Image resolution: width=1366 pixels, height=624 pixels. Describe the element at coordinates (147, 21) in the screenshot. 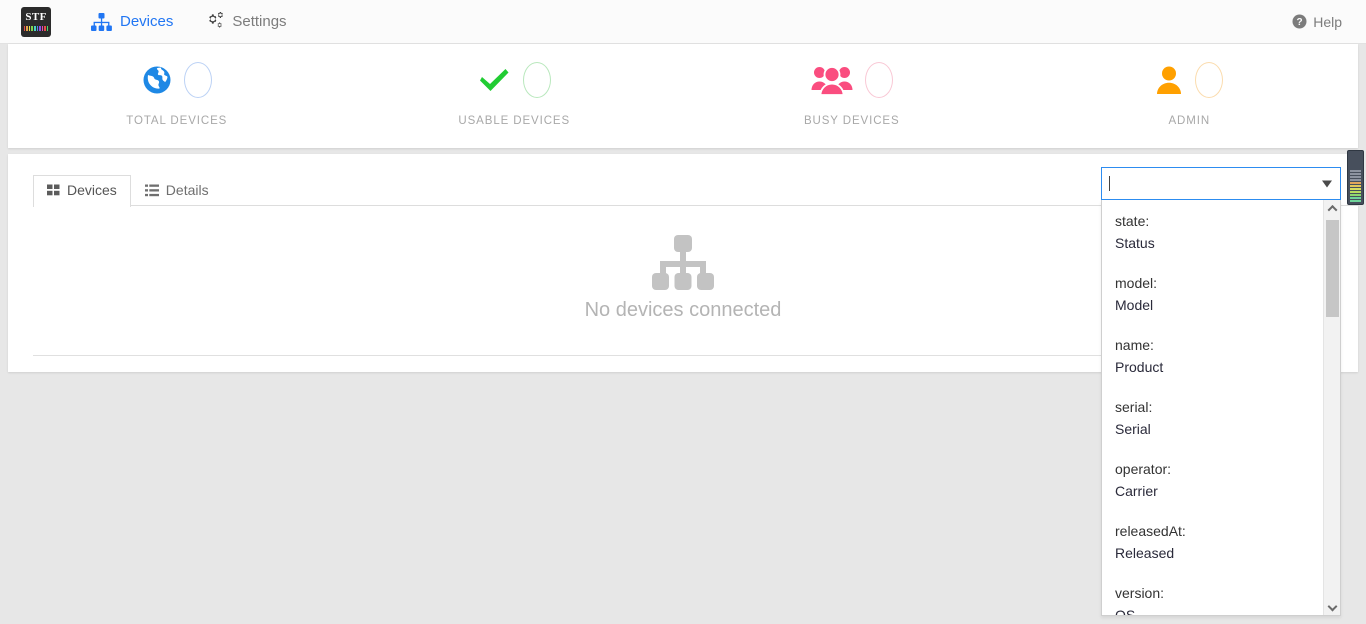

I see `nav-item-devices-label: Devices` at that location.